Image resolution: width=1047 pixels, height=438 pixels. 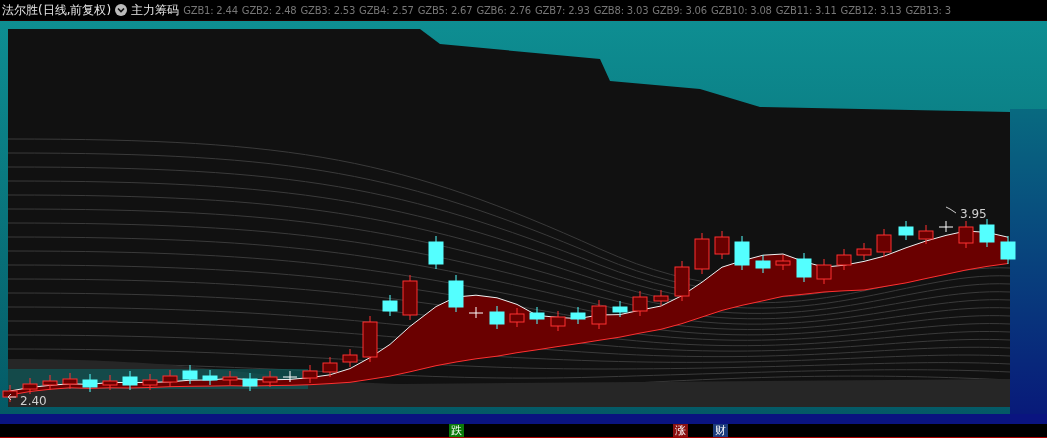 I want to click on indicator-value: GZB11: 3.11, so click(x=806, y=10).